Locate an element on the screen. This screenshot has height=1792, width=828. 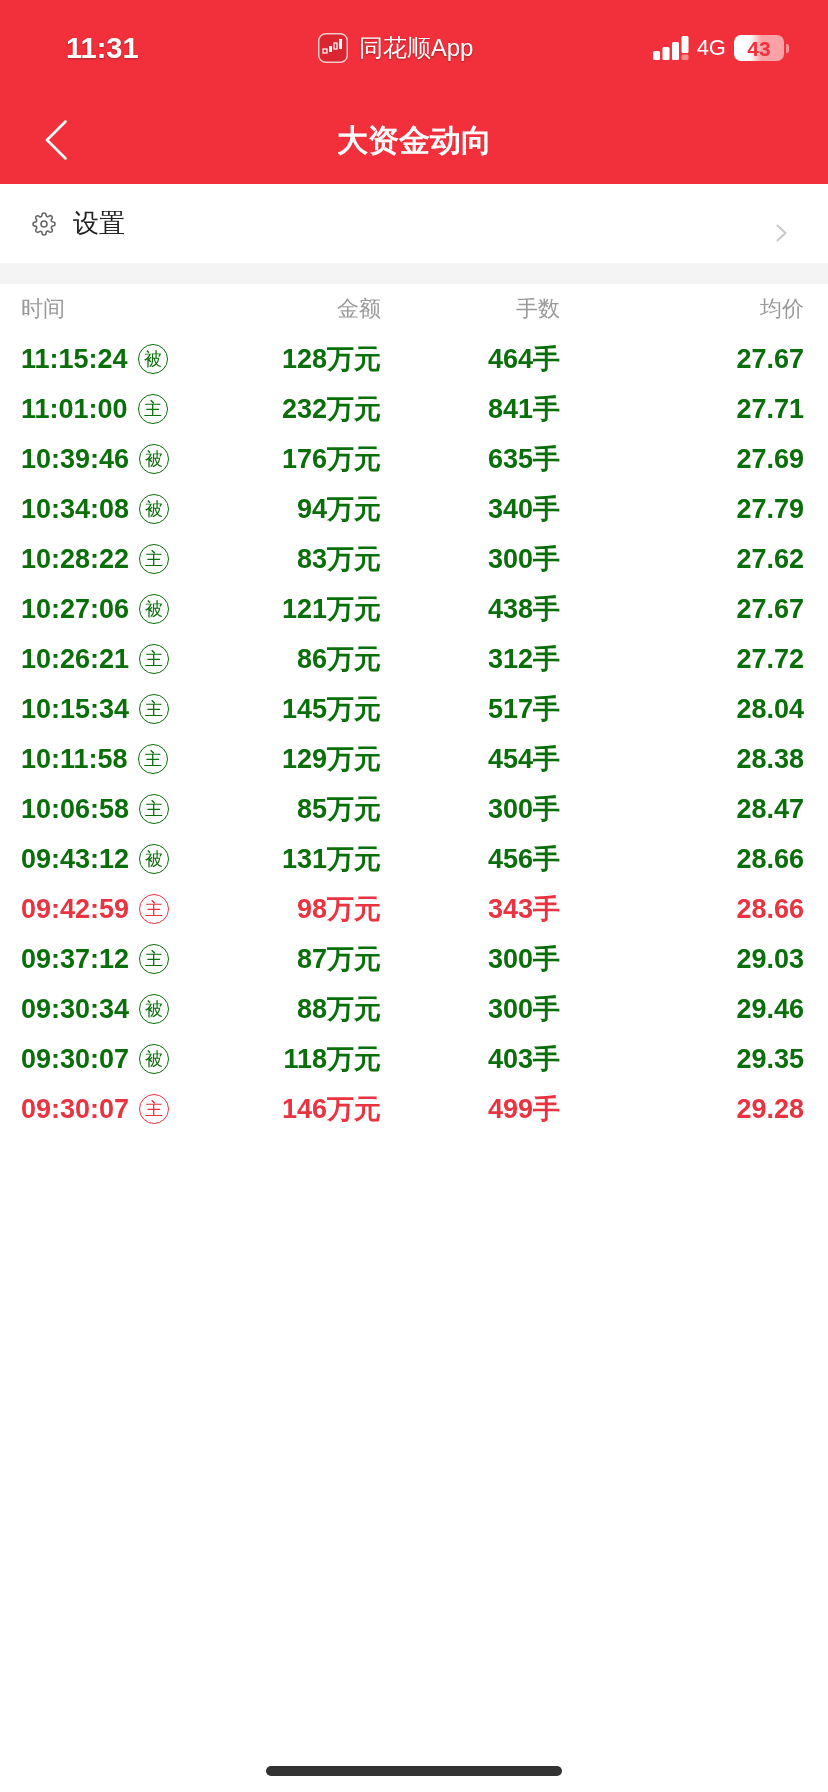
average-price: 27.79 is located at coordinates (769, 509).